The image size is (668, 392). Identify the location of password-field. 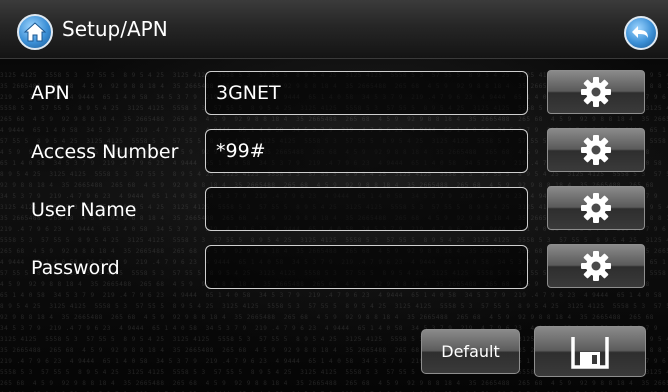
(366, 267).